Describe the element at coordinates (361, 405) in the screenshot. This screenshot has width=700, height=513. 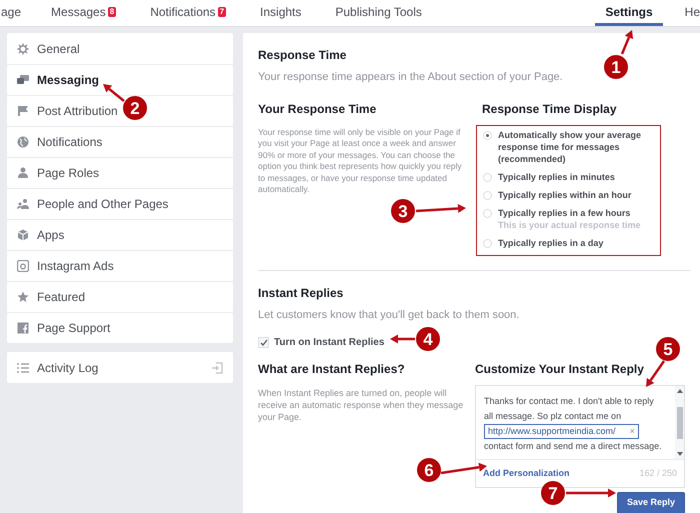
I see `help-text: When Instant Replies are turned on, people will receive an automatic response when they message your Page.` at that location.